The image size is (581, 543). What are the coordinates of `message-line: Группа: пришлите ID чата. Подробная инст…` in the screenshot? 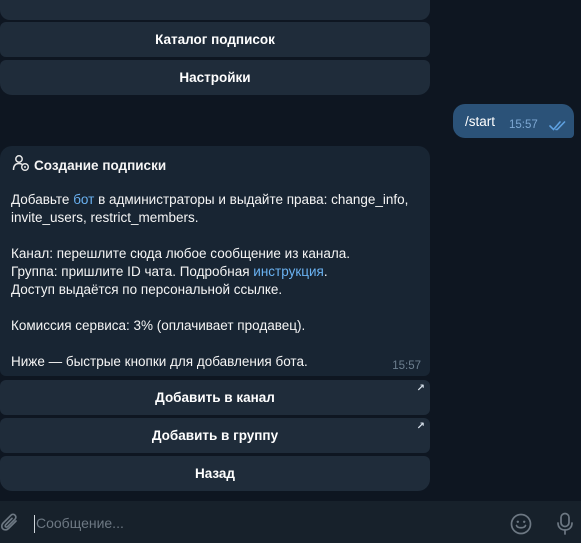 It's located at (213, 272).